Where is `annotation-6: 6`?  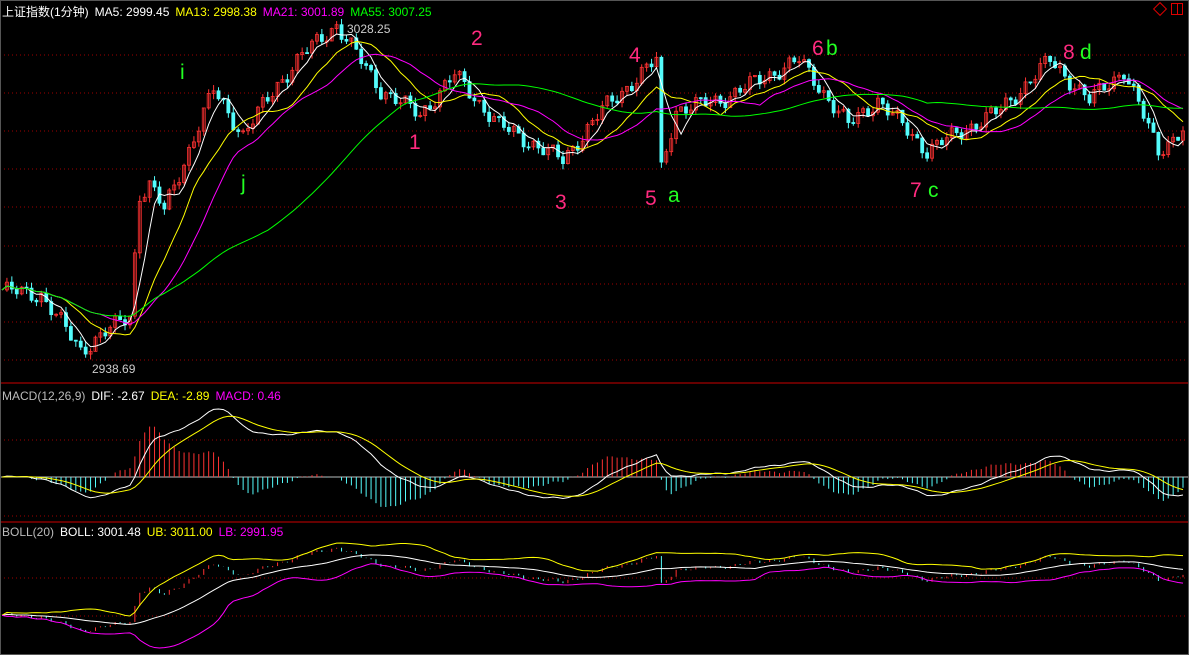 annotation-6: 6 is located at coordinates (818, 48).